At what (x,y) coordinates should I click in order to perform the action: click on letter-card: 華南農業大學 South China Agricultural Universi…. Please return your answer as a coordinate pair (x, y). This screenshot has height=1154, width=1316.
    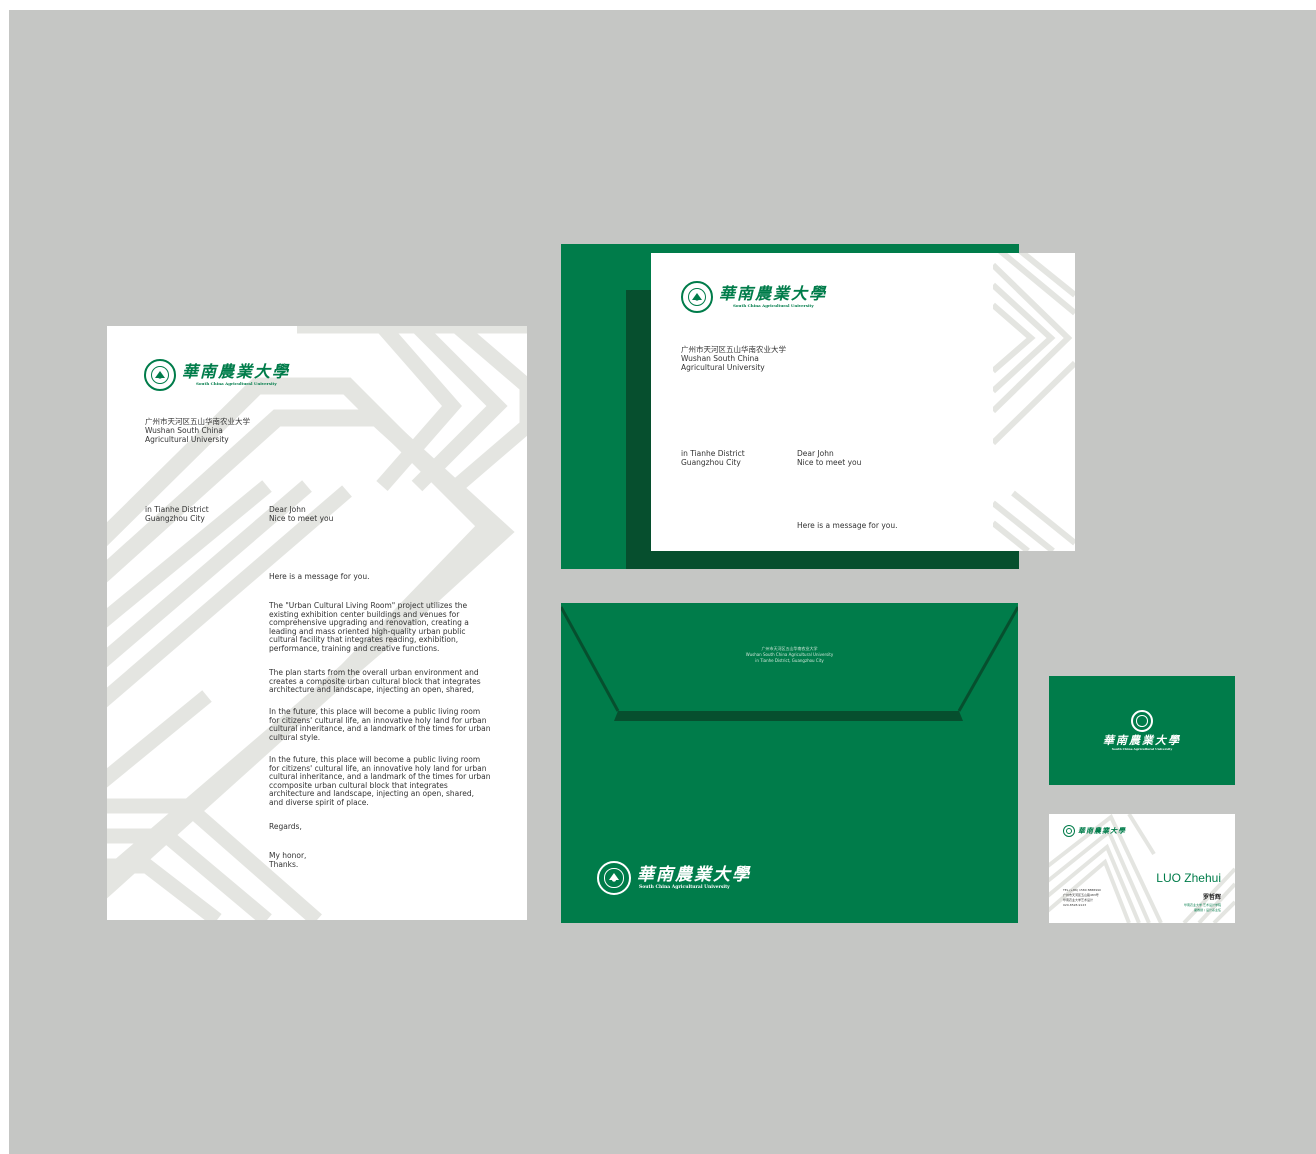
    Looking at the image, I should click on (863, 402).